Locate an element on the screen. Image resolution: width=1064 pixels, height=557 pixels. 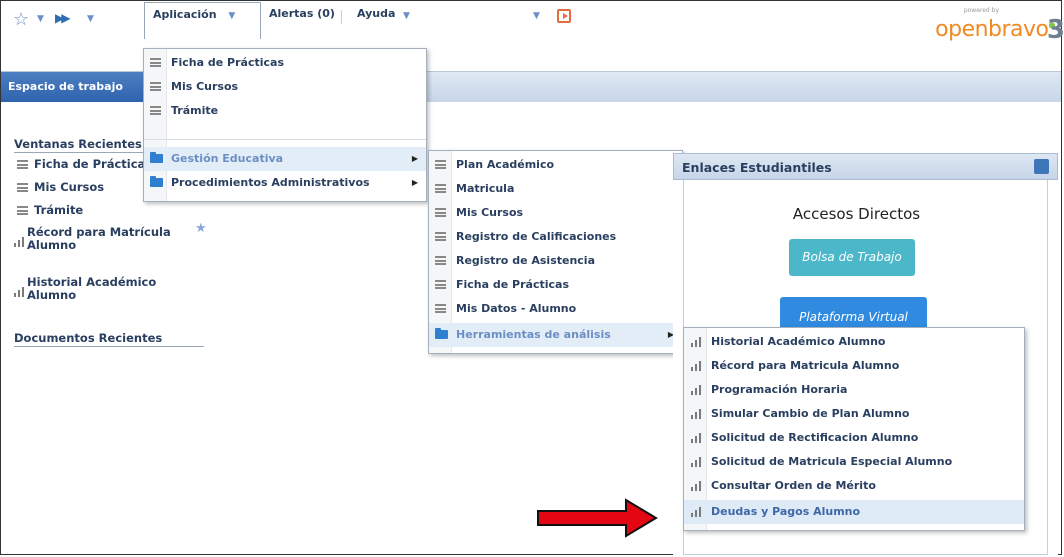
recent-views-icon: ▶▶ is located at coordinates (63, 18).